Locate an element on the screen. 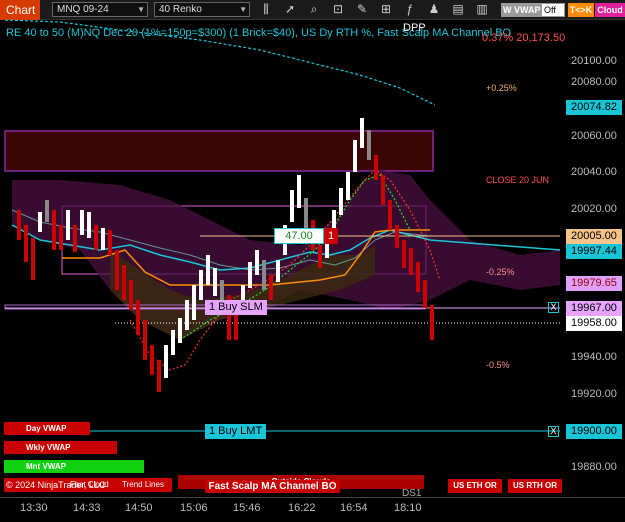  price-tick: 19880.00 is located at coordinates (594, 467).